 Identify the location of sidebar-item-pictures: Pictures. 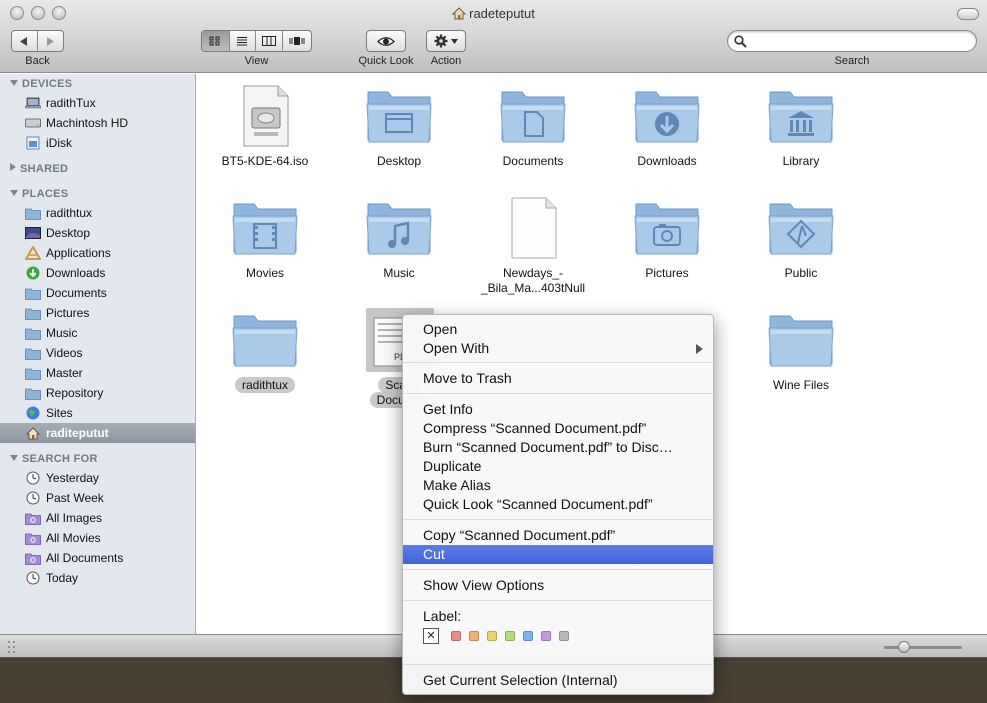
(97, 313).